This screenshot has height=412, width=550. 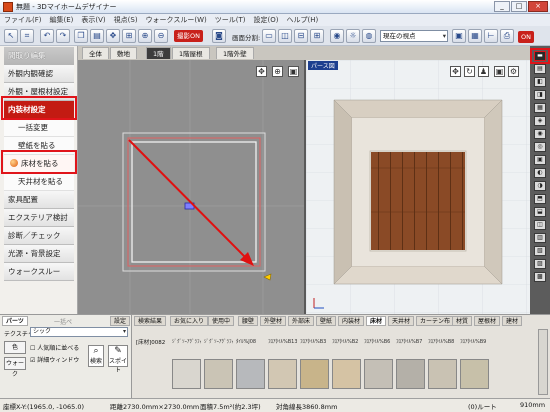 I want to click on menu-tools: ツール(T), so click(x=230, y=20).